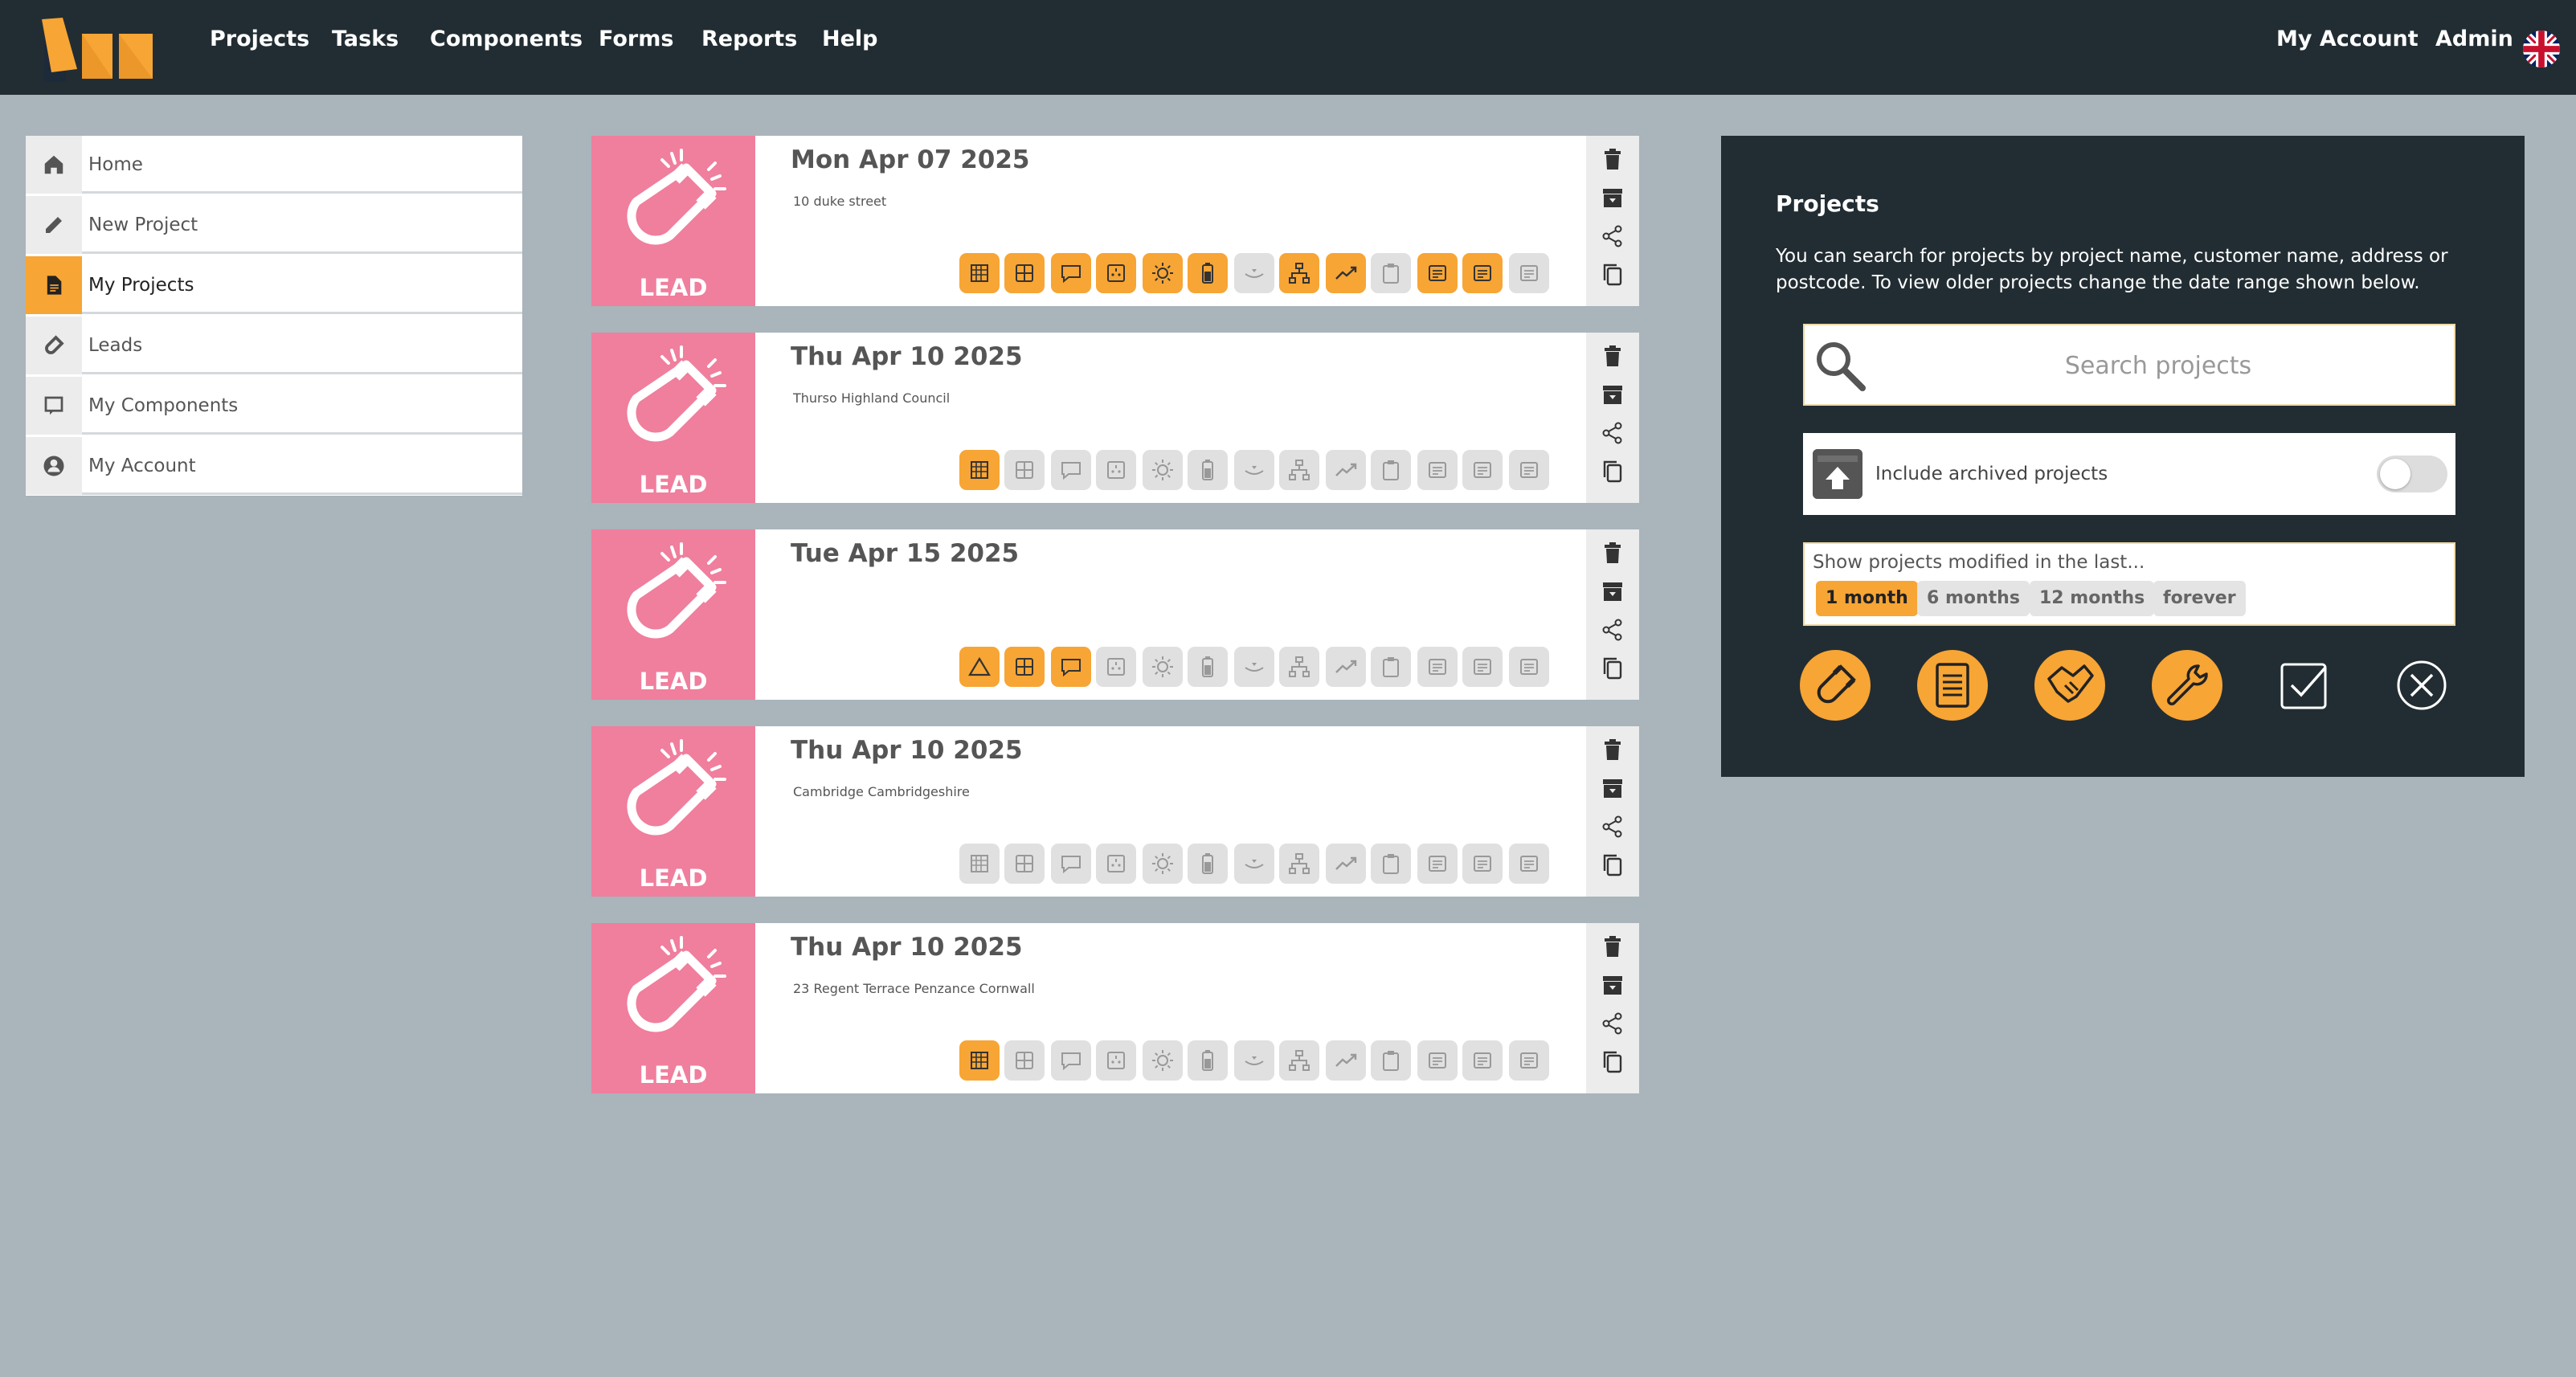 Image resolution: width=2576 pixels, height=1377 pixels. Describe the element at coordinates (749, 47) in the screenshot. I see `nav-reports: Reports` at that location.